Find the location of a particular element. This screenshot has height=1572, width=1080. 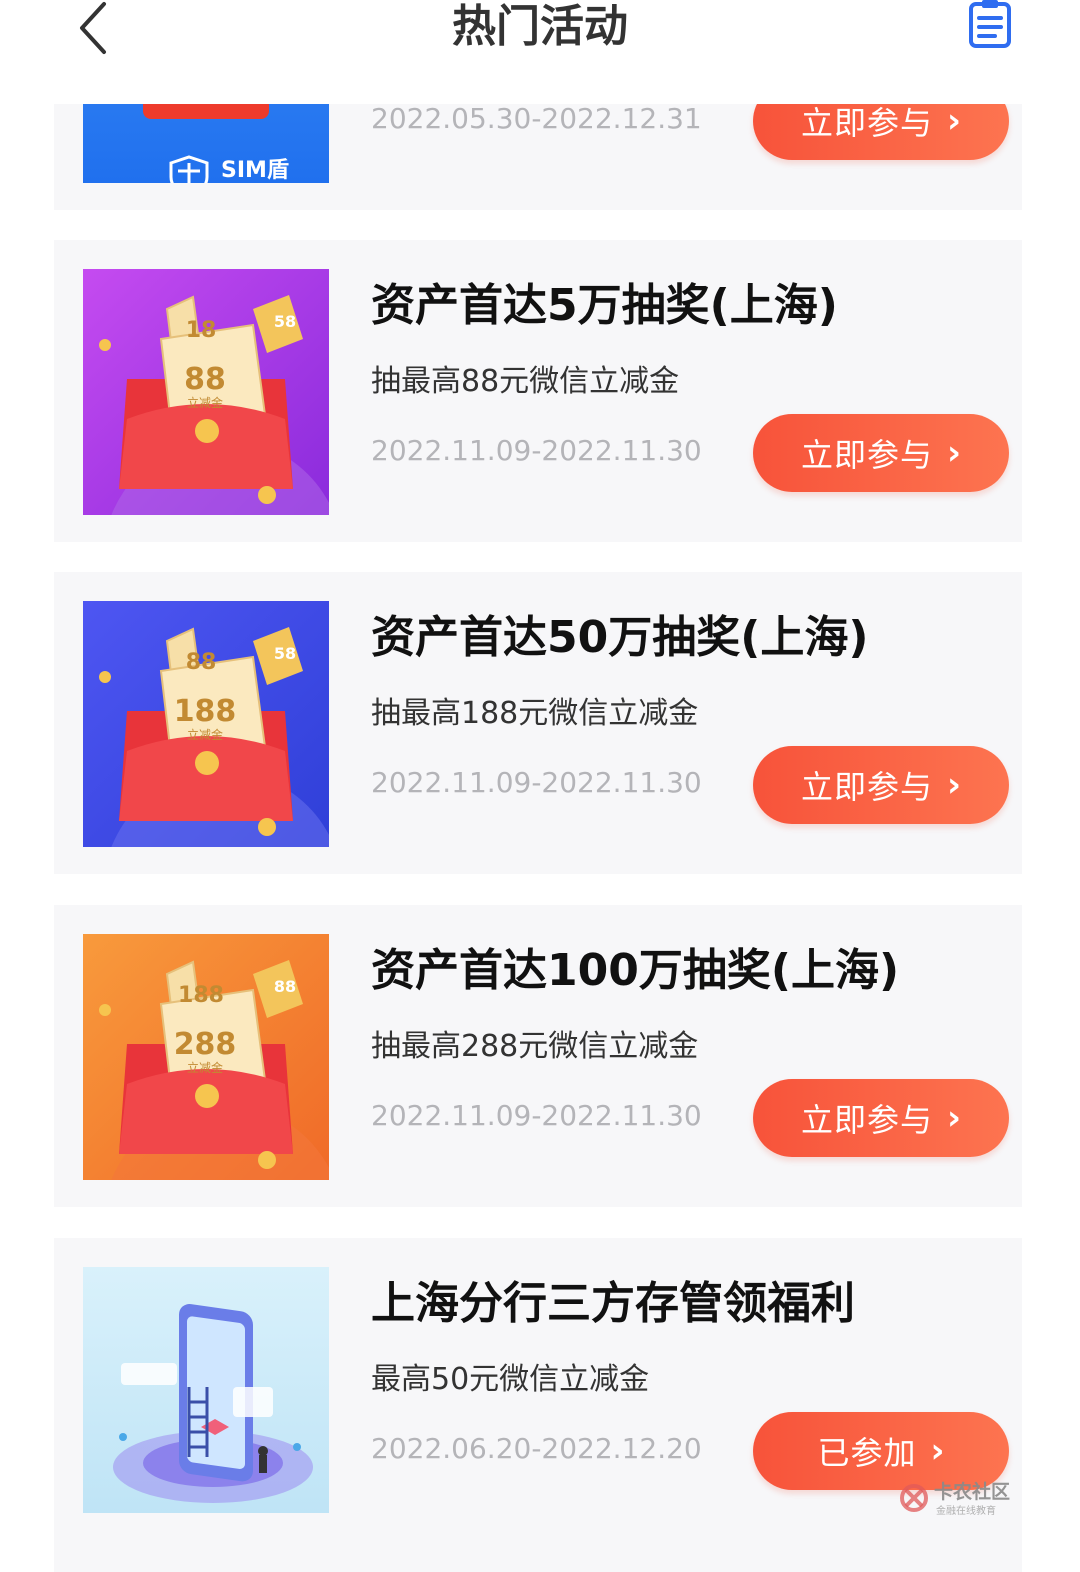

thumb-main-value: 288 is located at coordinates (205, 1044).